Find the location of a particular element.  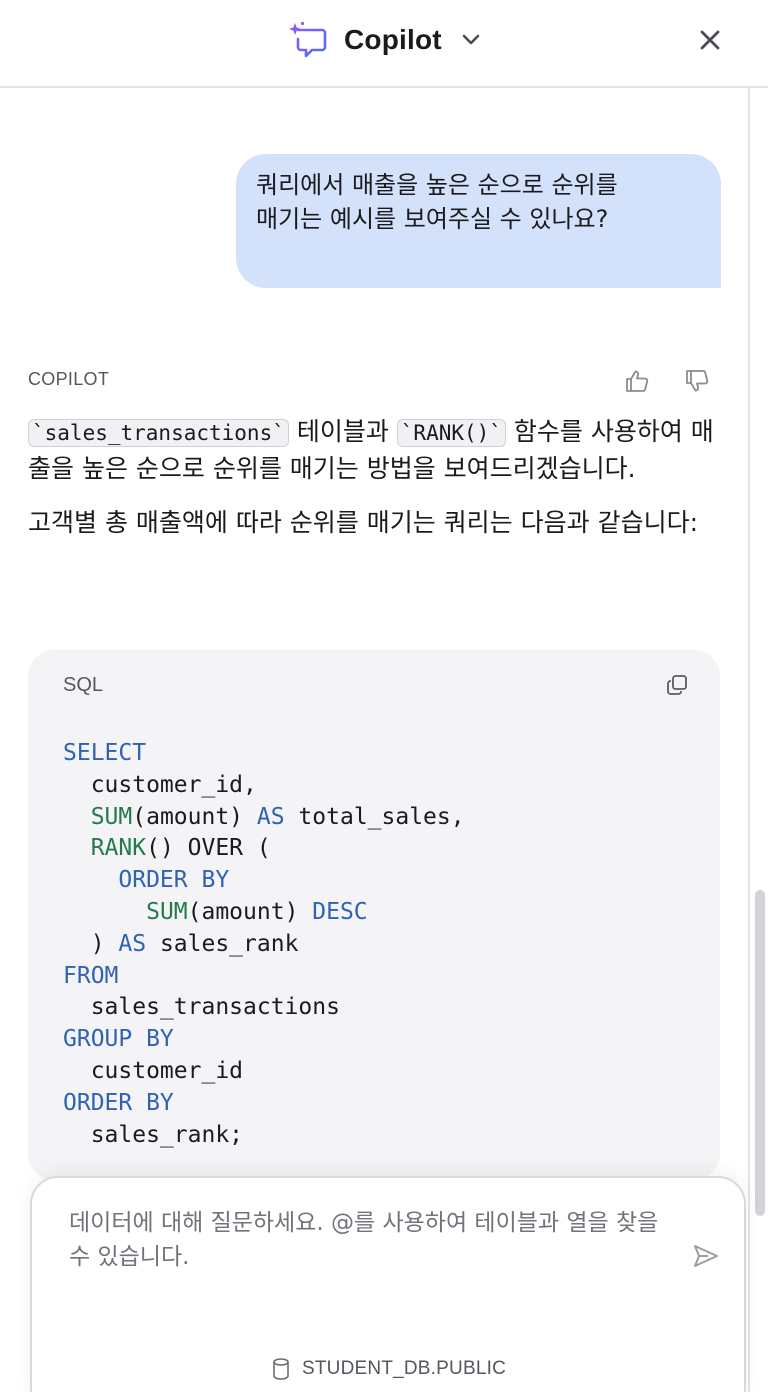

code-line: ) AS sales_rank is located at coordinates (181, 943).